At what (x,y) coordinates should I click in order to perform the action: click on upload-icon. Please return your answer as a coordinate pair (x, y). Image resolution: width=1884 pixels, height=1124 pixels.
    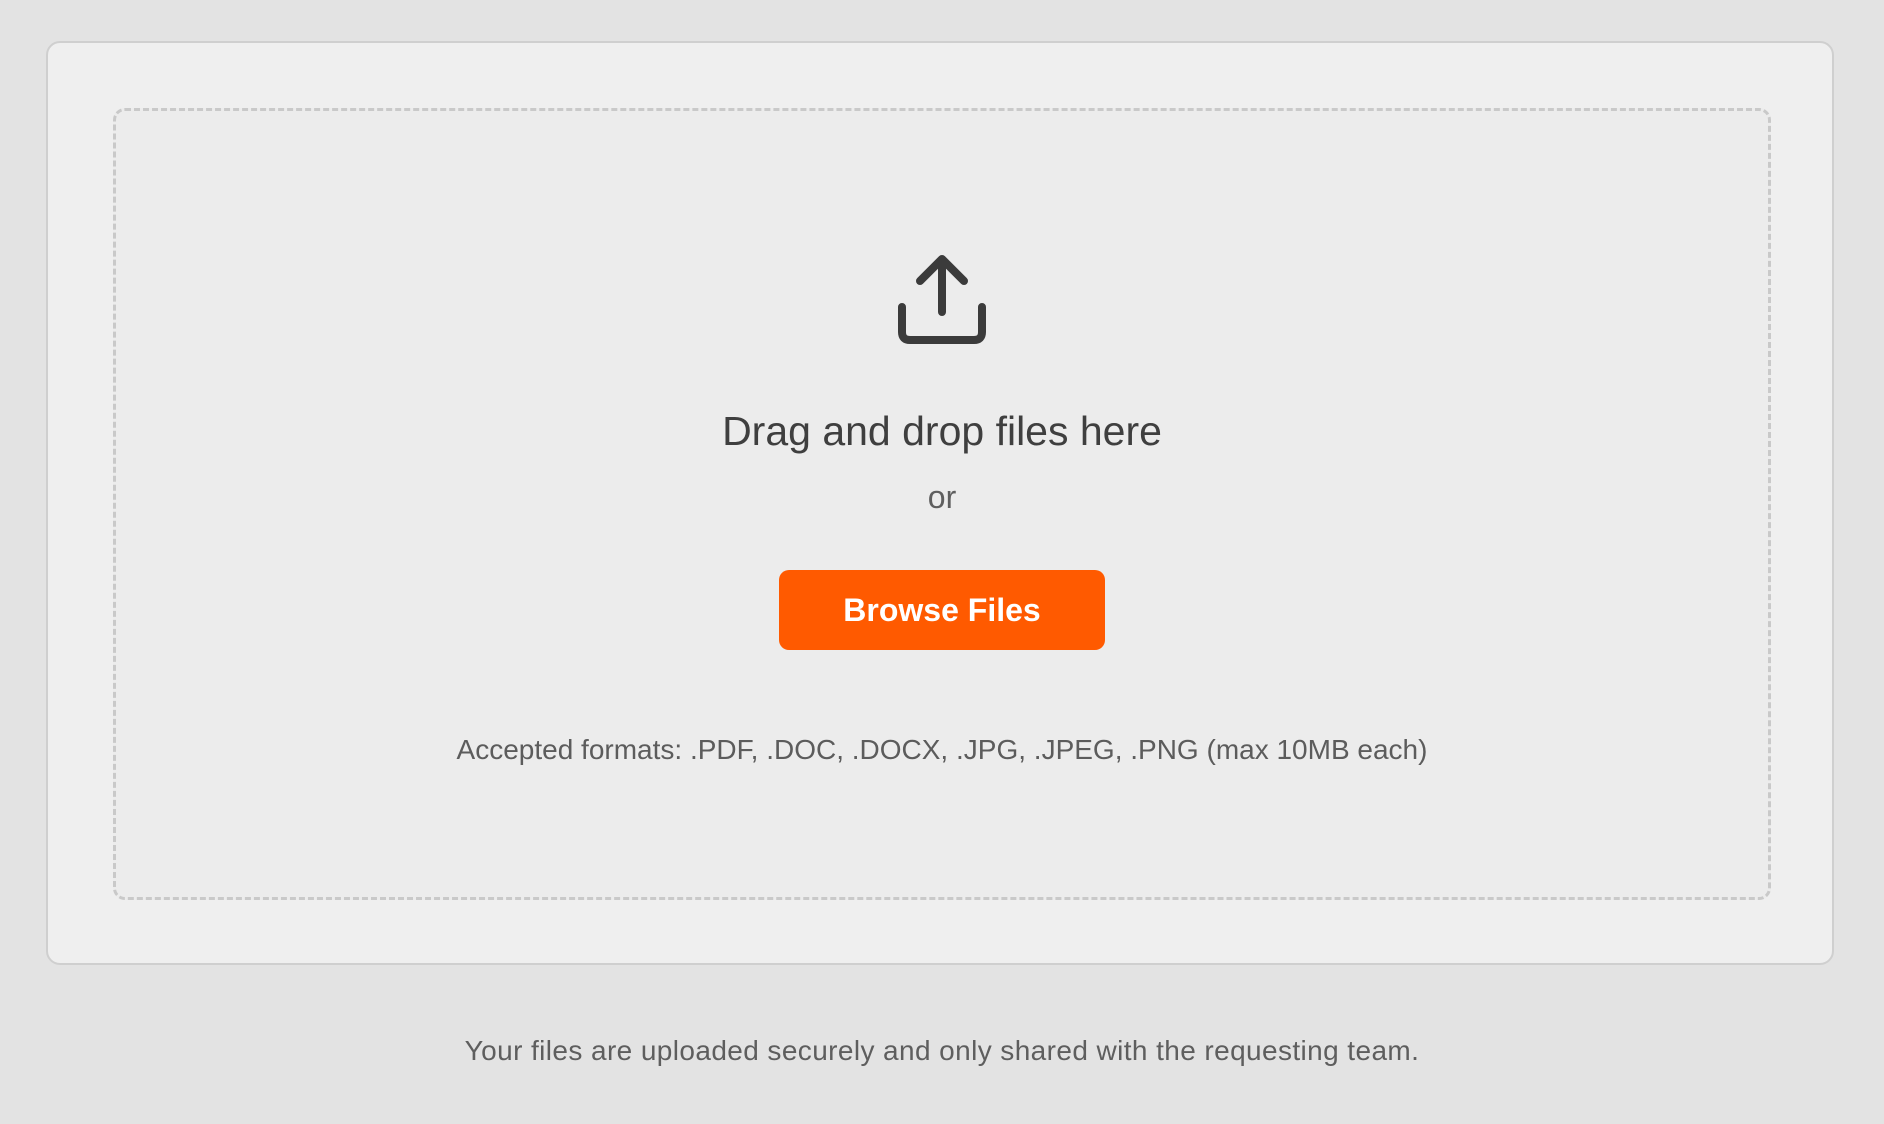
    Looking at the image, I should click on (942, 300).